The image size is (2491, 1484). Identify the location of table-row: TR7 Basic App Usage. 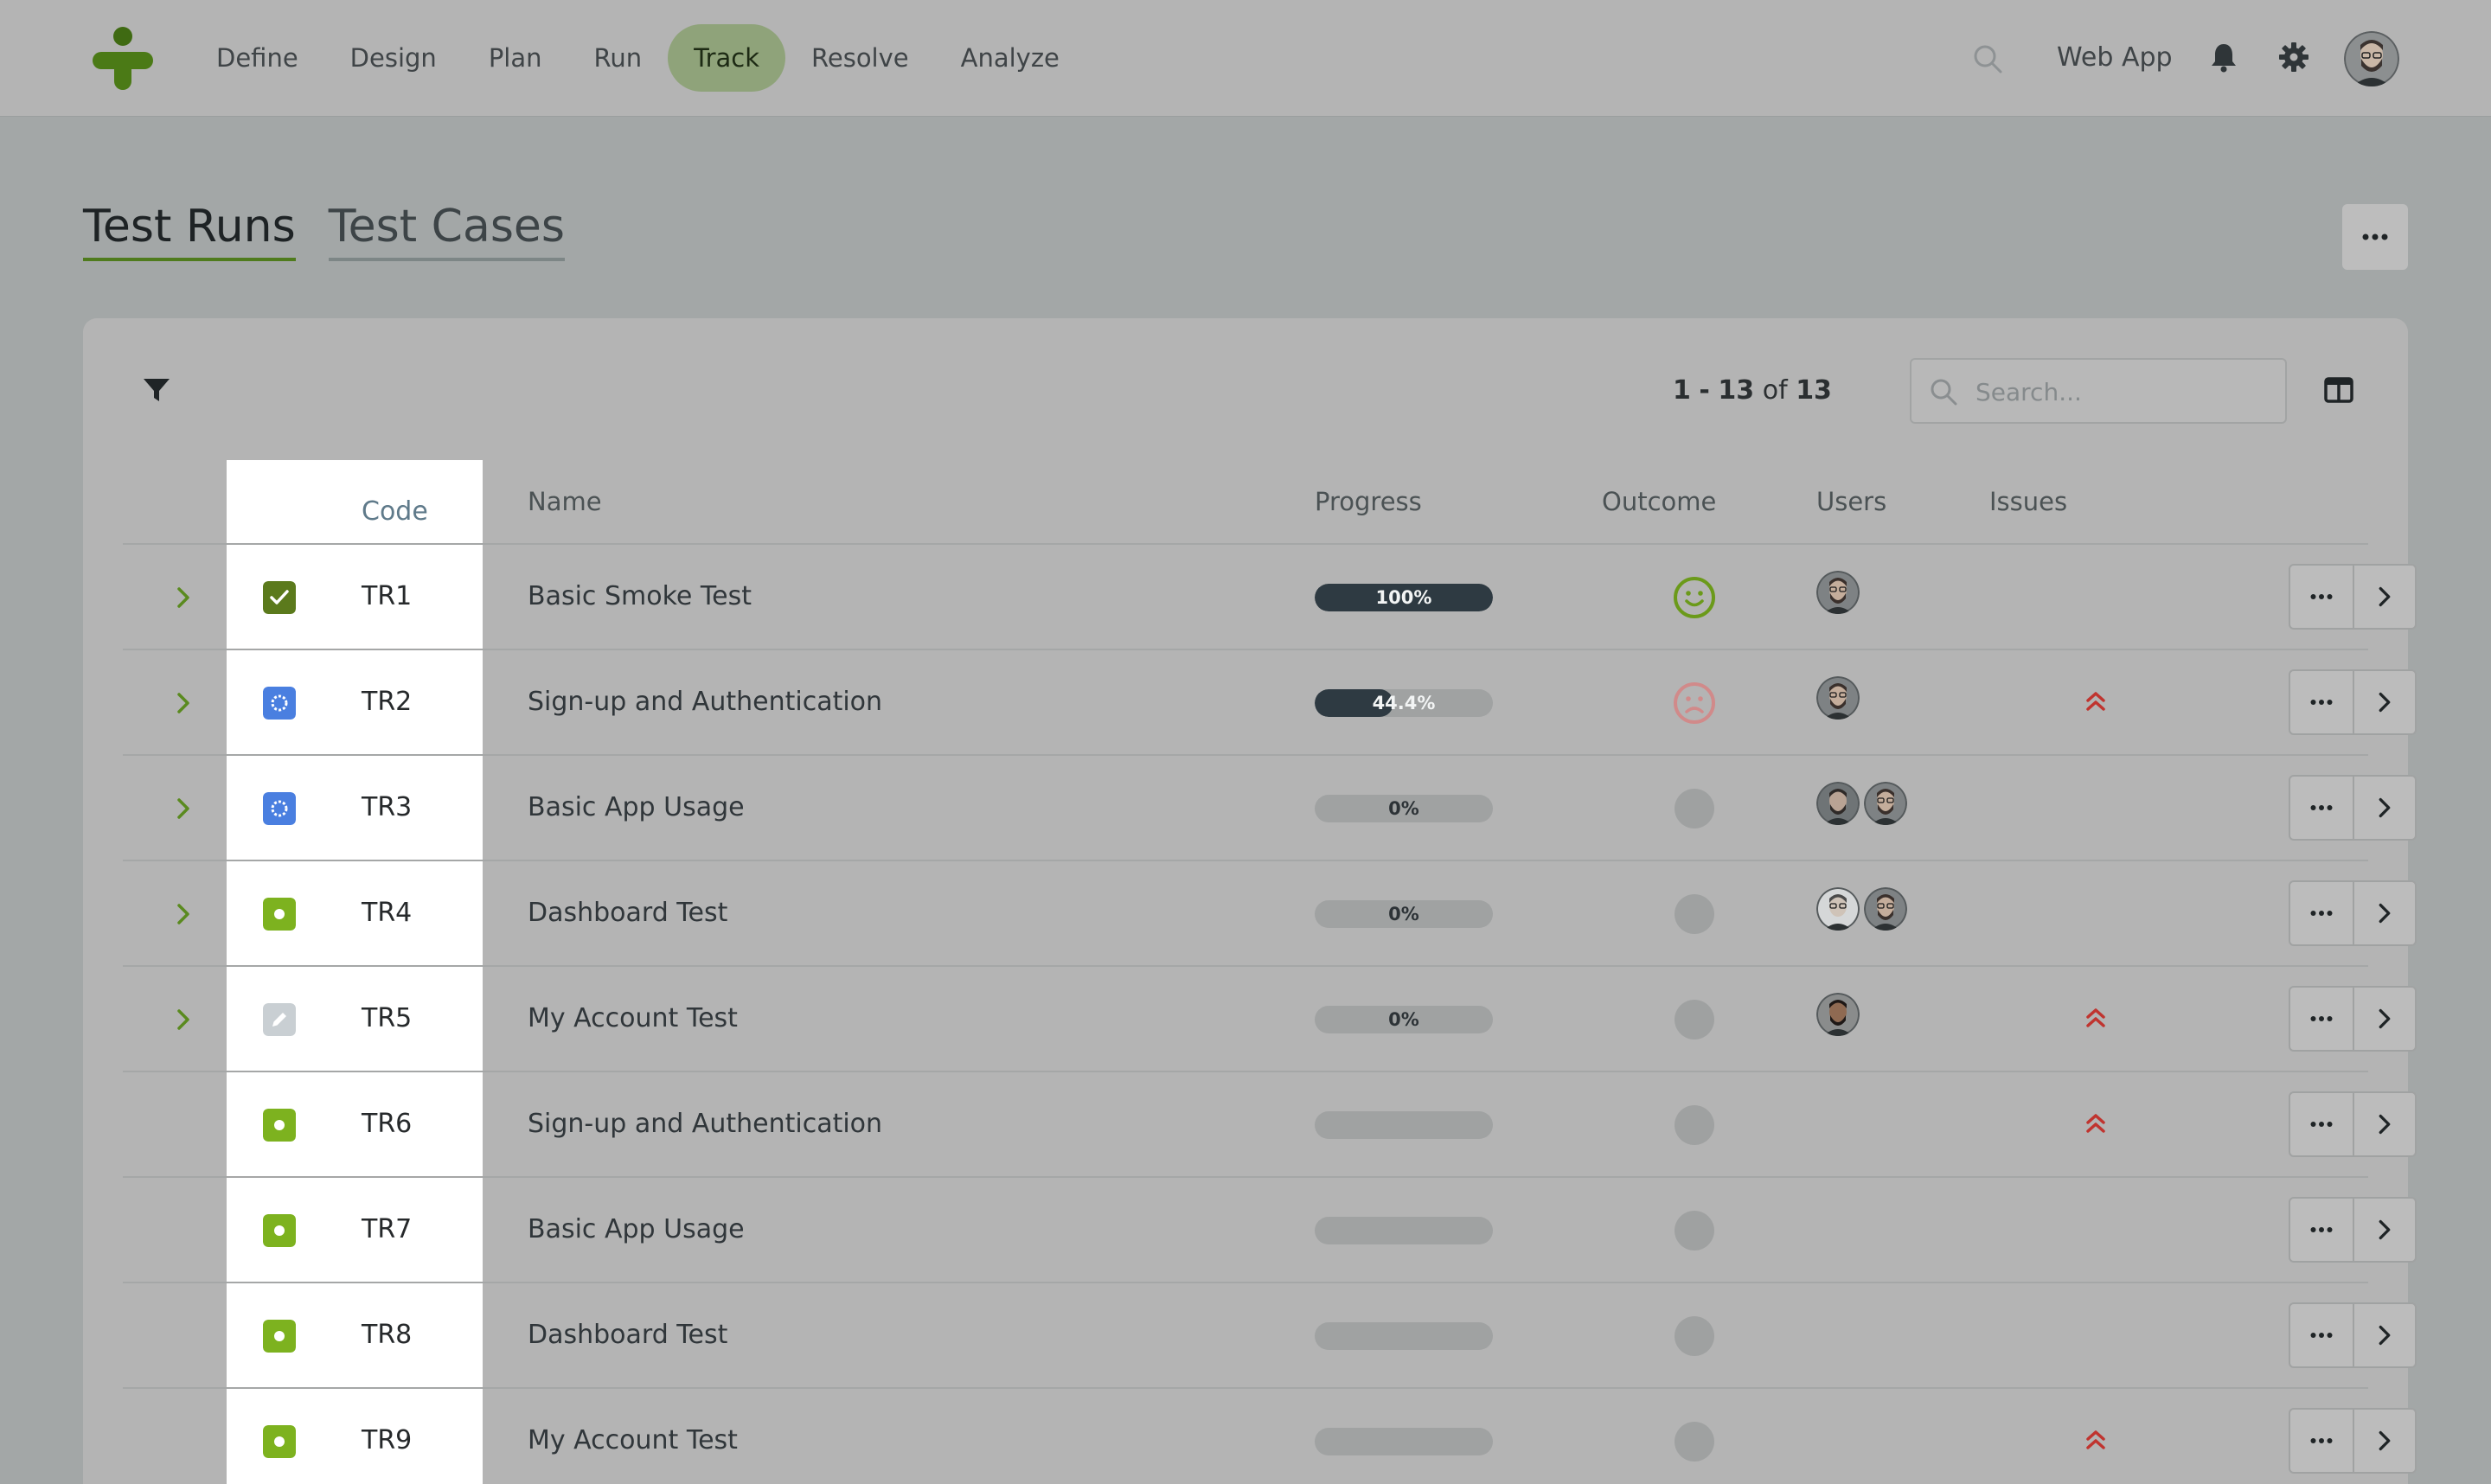
(1270, 1229).